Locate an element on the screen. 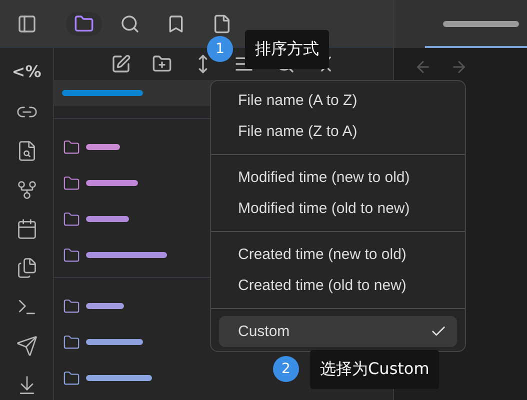 Image resolution: width=527 pixels, height=400 pixels. callout-tooltip: 排序方式 is located at coordinates (287, 49).